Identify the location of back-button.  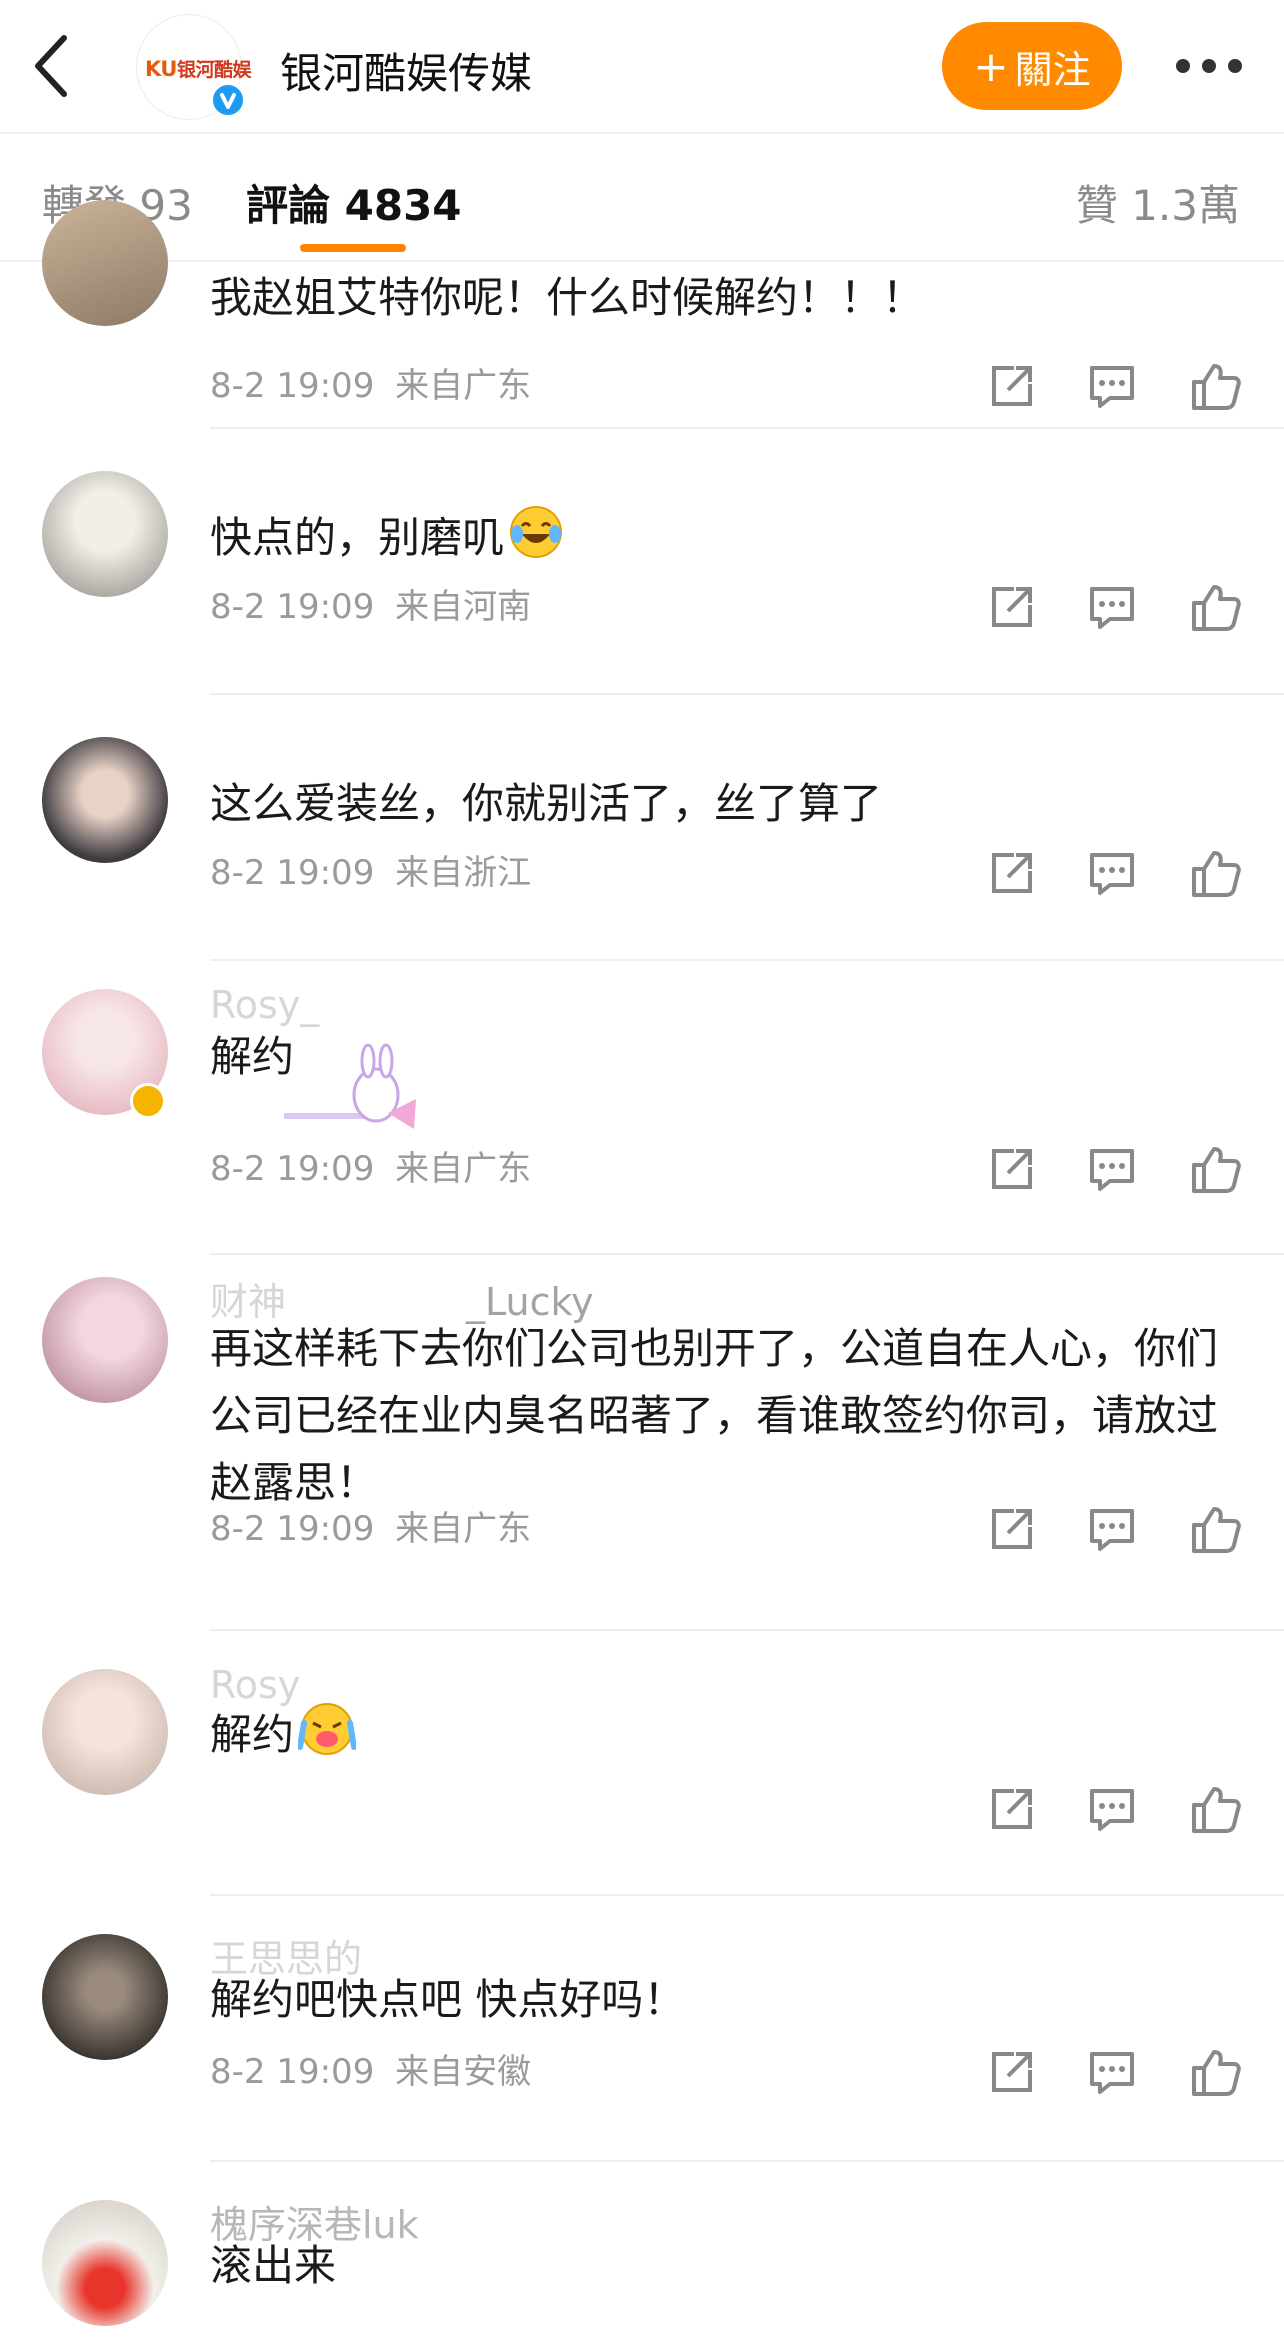
(52, 66).